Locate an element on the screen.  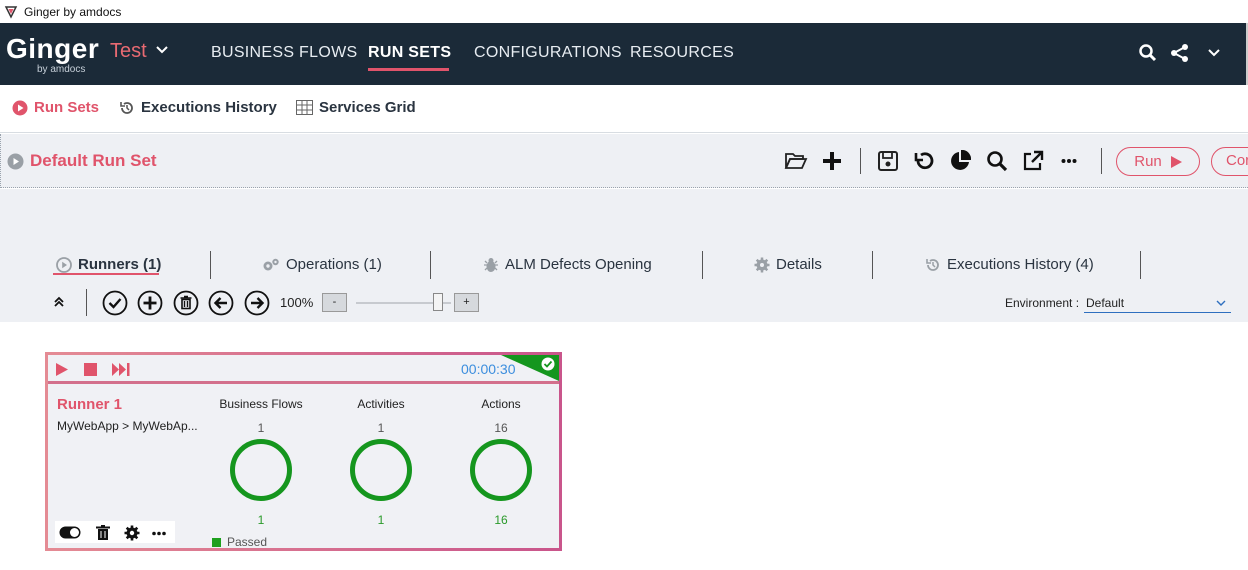
run-button: Run is located at coordinates (1158, 161).